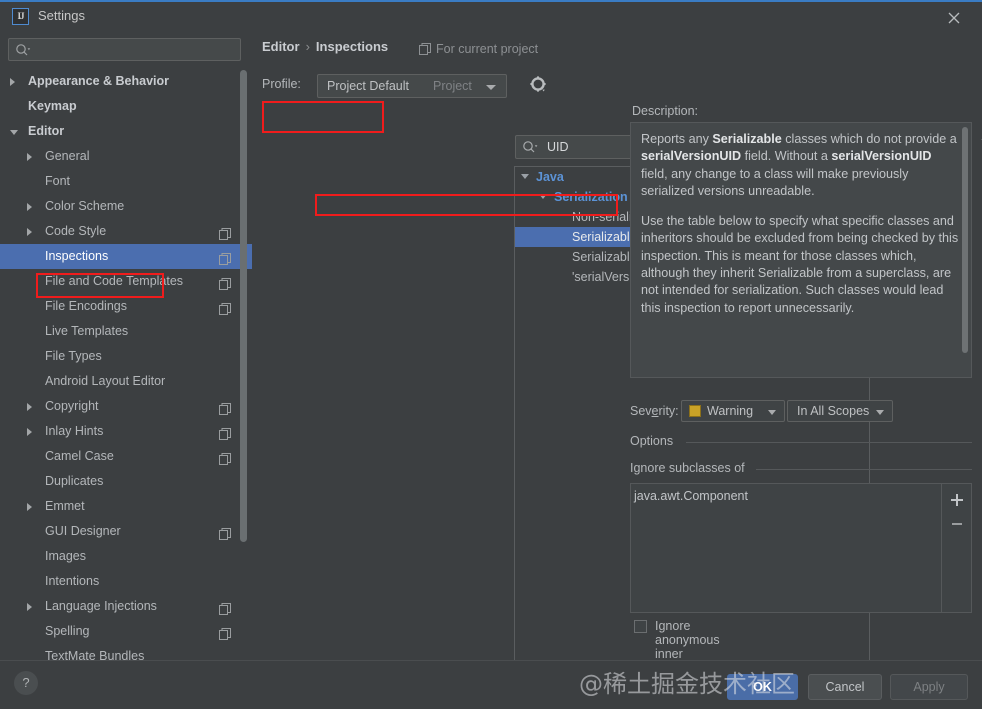  What do you see at coordinates (126, 256) in the screenshot?
I see `sidebar-item-inspections: Inspections` at bounding box center [126, 256].